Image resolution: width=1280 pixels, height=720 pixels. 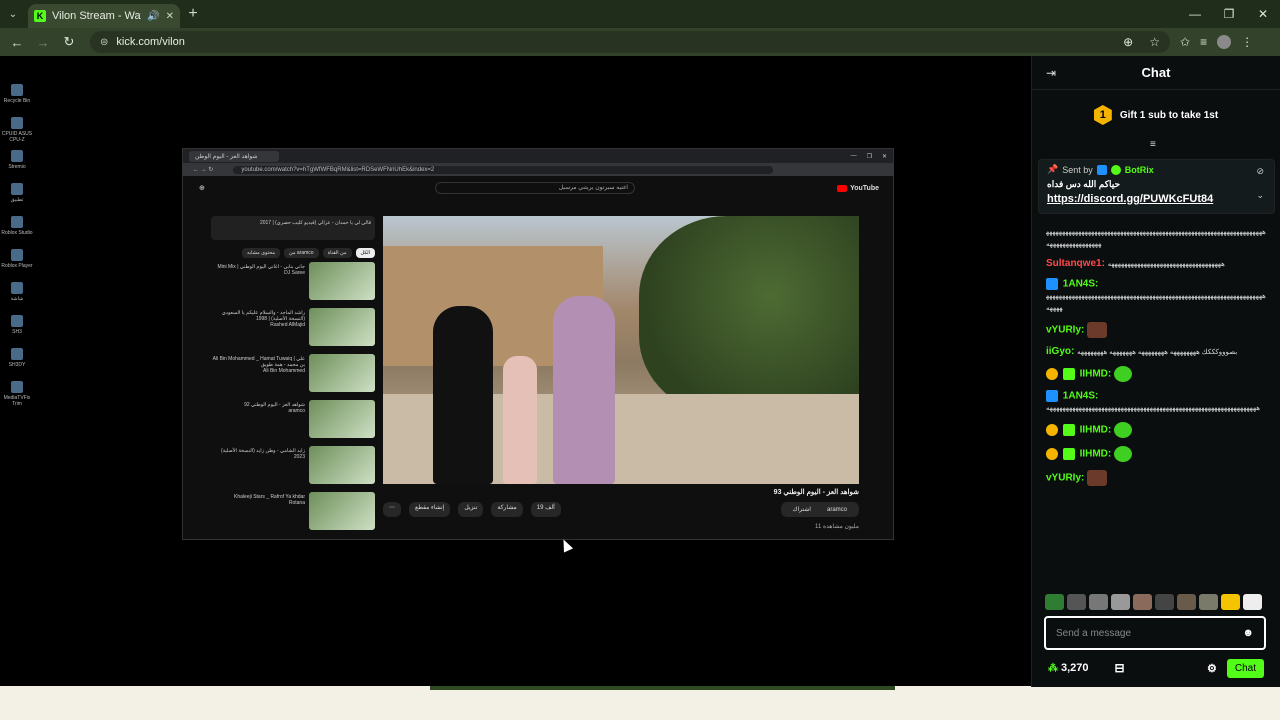 What do you see at coordinates (1156, 72) in the screenshot?
I see `chat-title: Chat` at bounding box center [1156, 72].